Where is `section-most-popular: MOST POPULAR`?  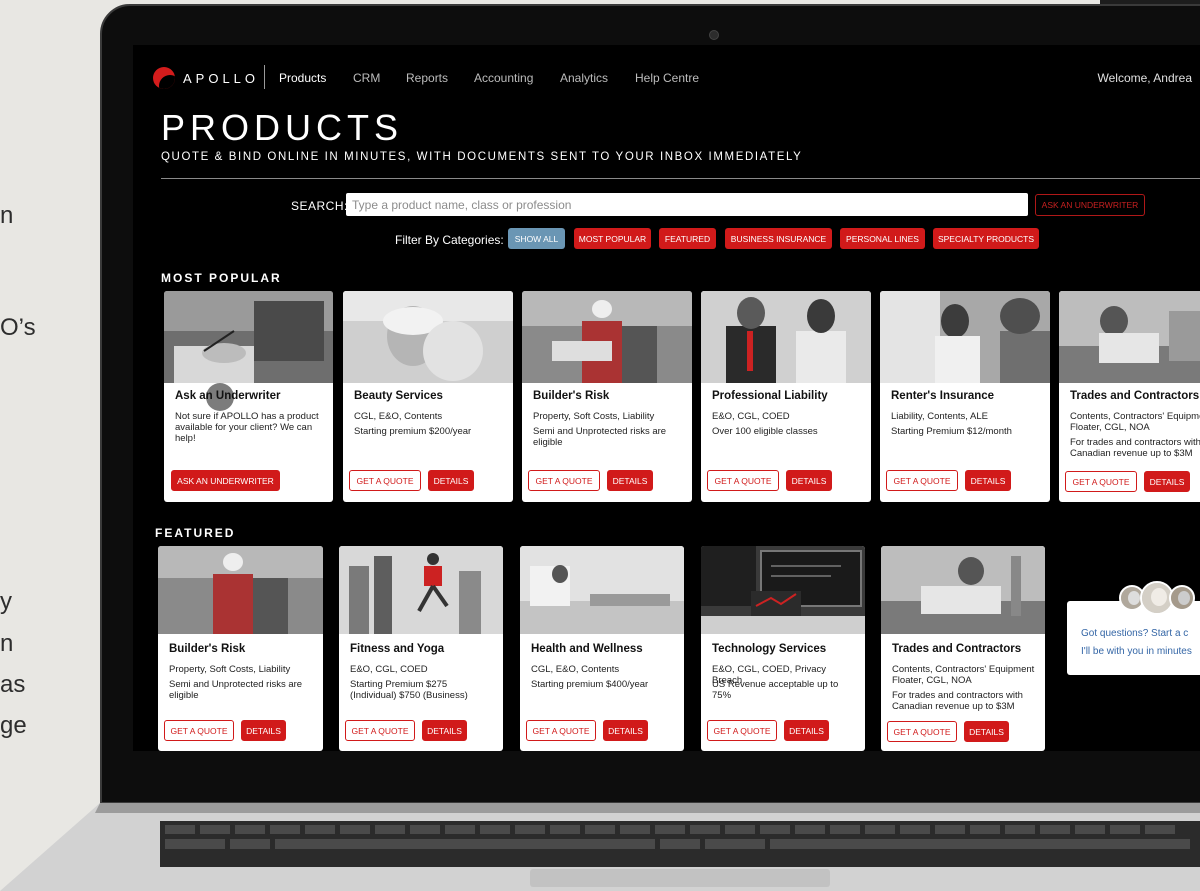
section-most-popular: MOST POPULAR is located at coordinates (221, 278).